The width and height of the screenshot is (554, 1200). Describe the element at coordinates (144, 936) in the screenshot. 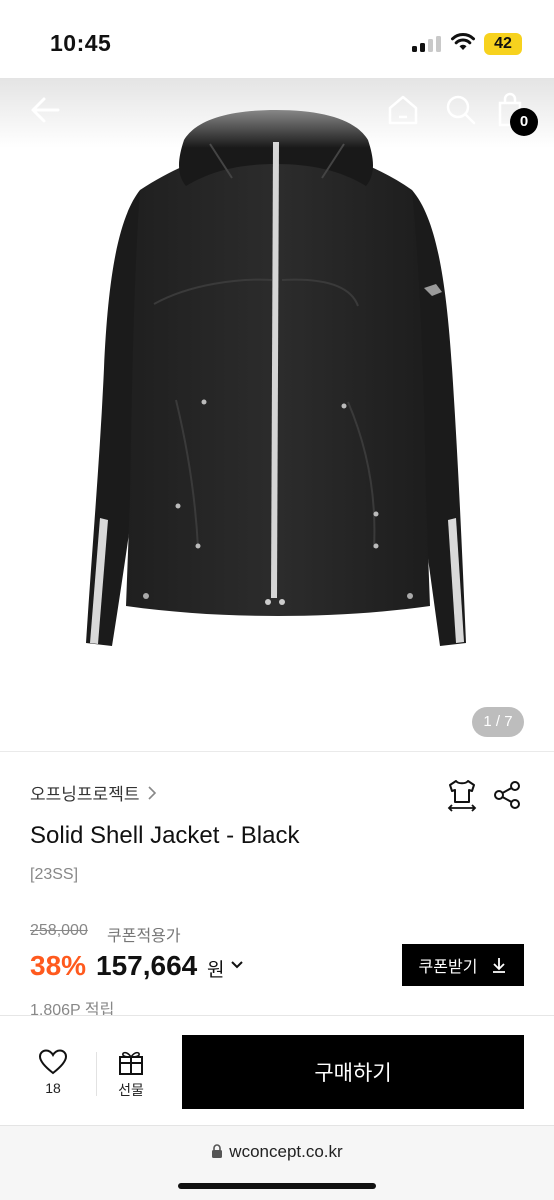

I see `coupon-price-note: 쿠폰적용가` at that location.